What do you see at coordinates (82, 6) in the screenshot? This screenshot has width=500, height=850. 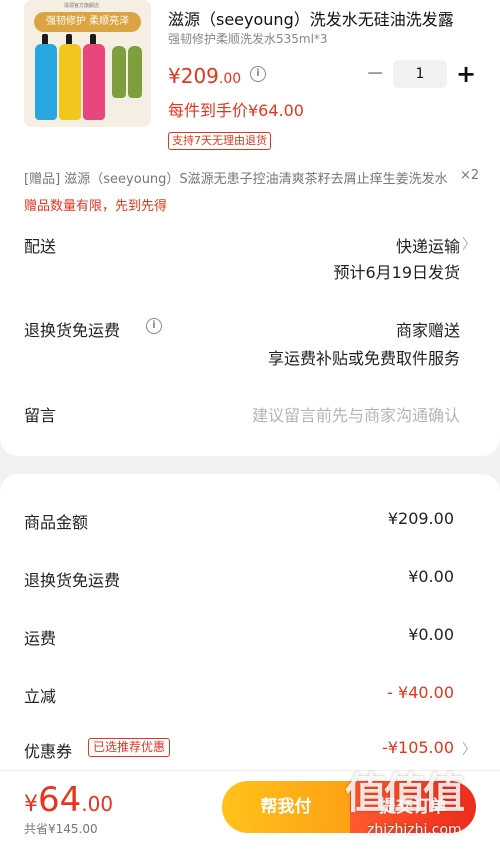 I see `image-store-text: 滋源官方旗舰店` at bounding box center [82, 6].